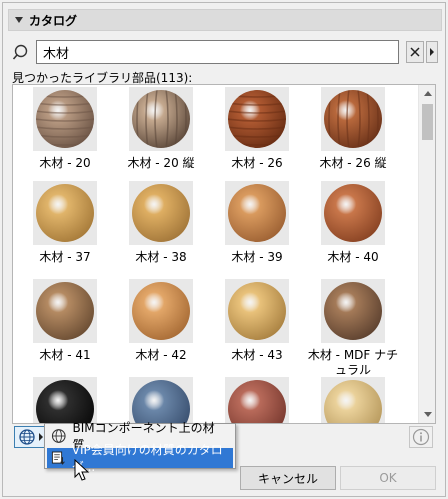  I want to click on catalog-title: カタログ, so click(53, 20).